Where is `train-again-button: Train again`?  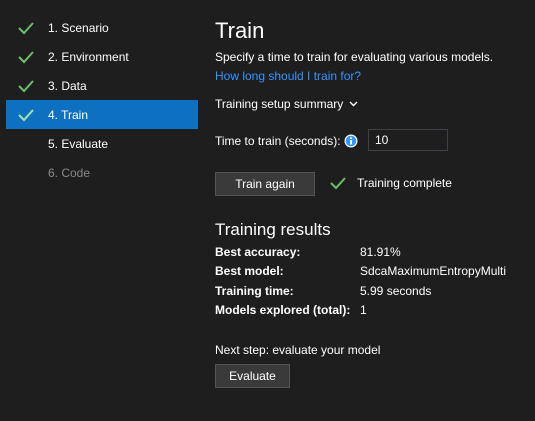
train-again-button: Train again is located at coordinates (265, 184).